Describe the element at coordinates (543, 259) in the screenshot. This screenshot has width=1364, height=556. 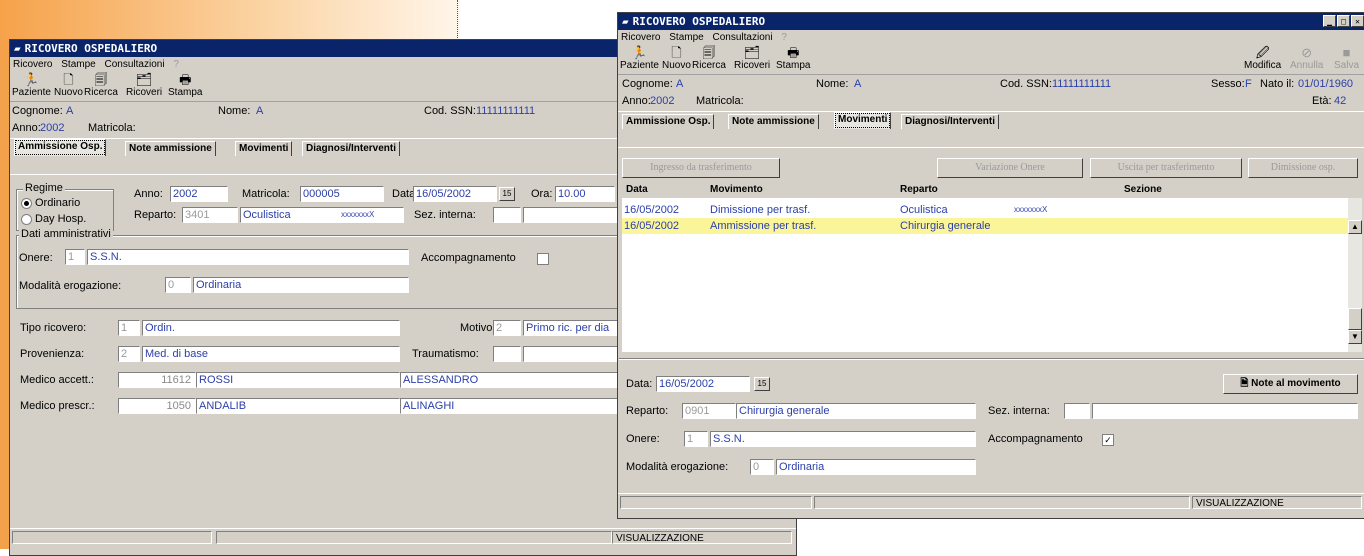
I see `accompagnamento-checkbox` at that location.